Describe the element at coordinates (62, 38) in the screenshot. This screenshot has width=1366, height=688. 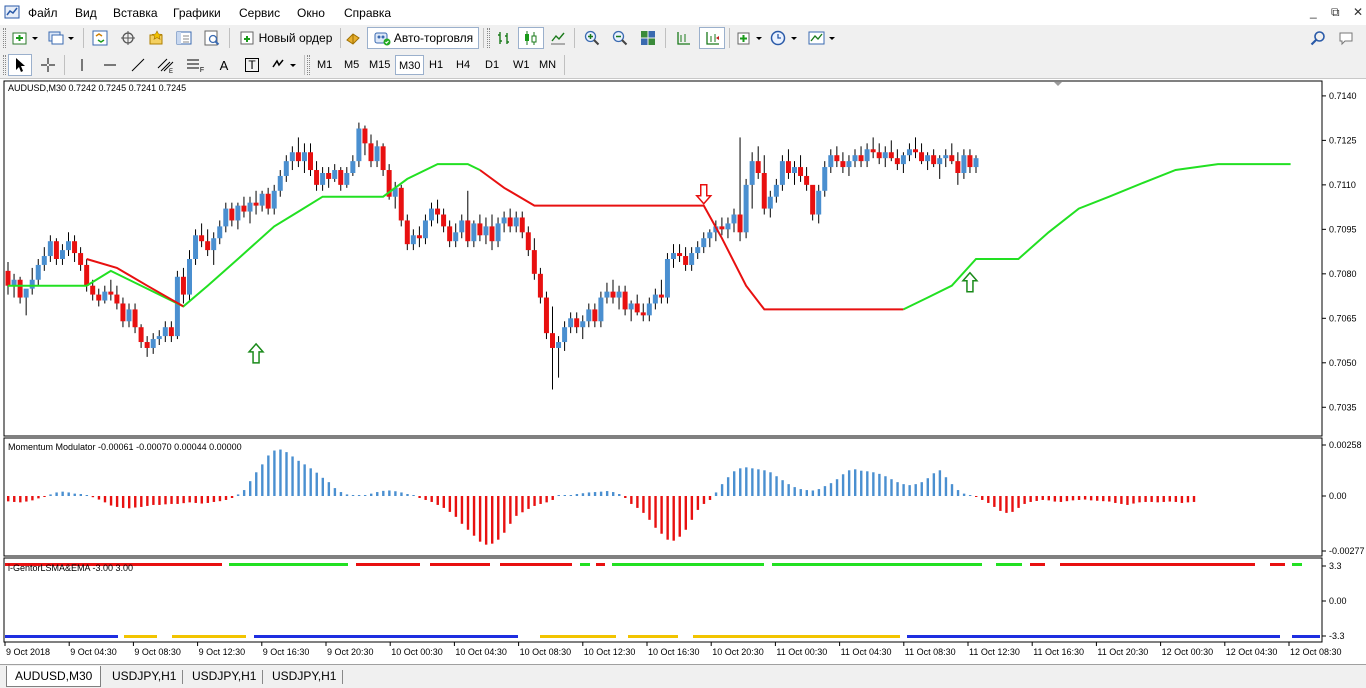
I see `profiles-button` at that location.